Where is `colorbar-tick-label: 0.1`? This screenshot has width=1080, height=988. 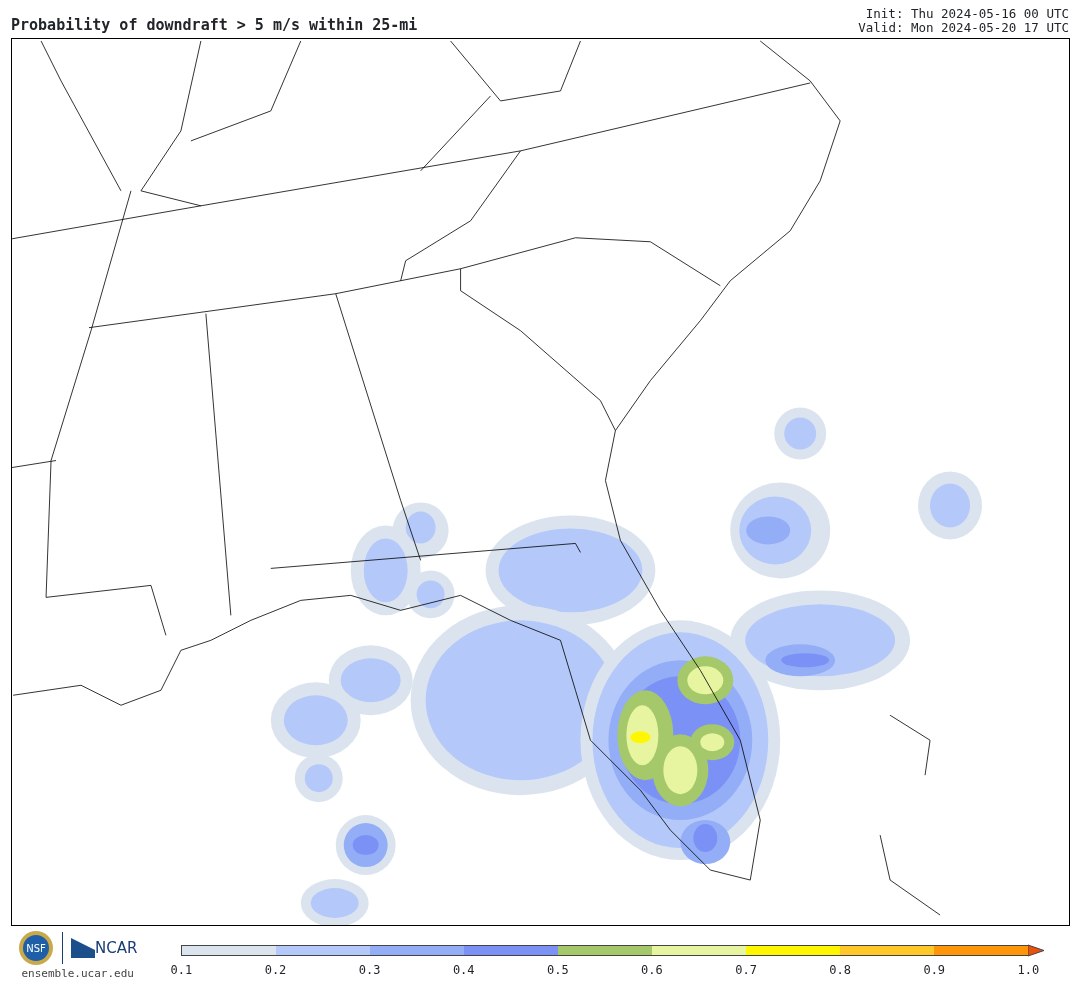 colorbar-tick-label: 0.1 is located at coordinates (181, 970).